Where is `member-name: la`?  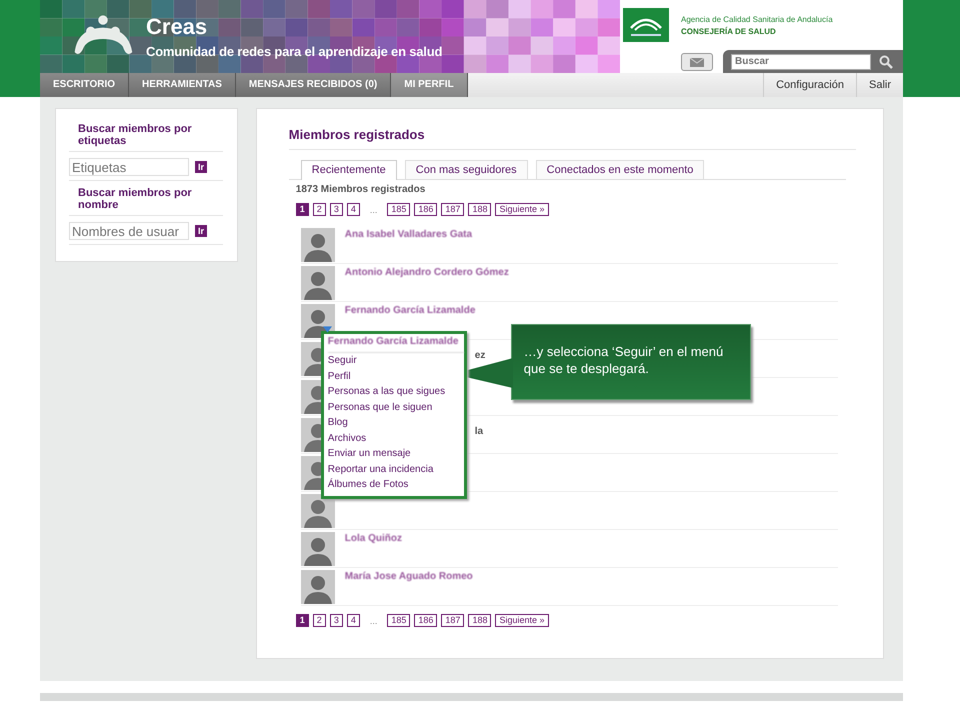
member-name: la is located at coordinates (479, 431).